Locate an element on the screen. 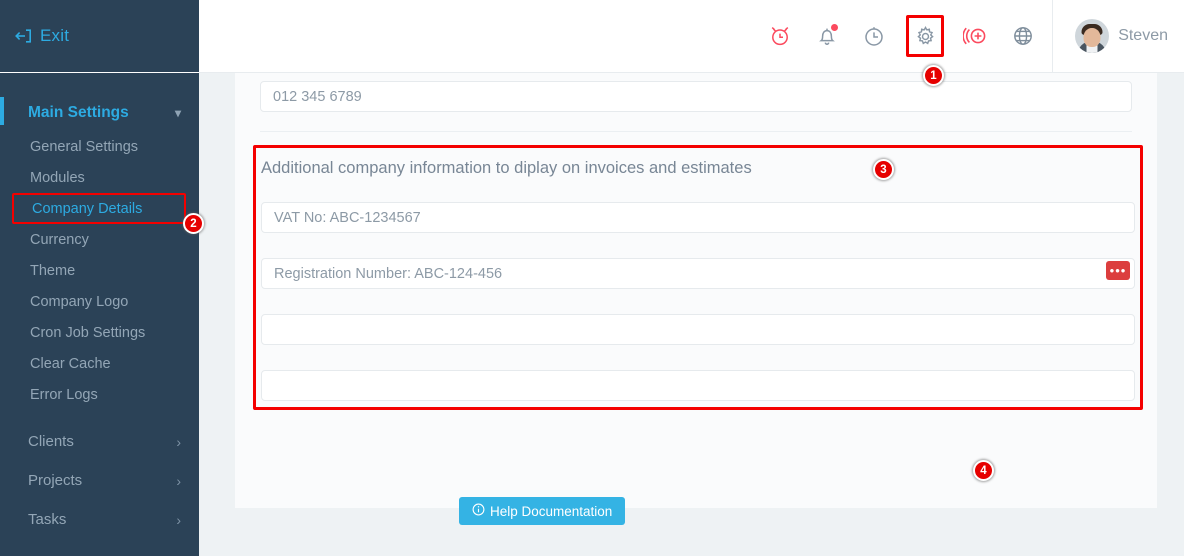  vat-number-input is located at coordinates (698, 217).